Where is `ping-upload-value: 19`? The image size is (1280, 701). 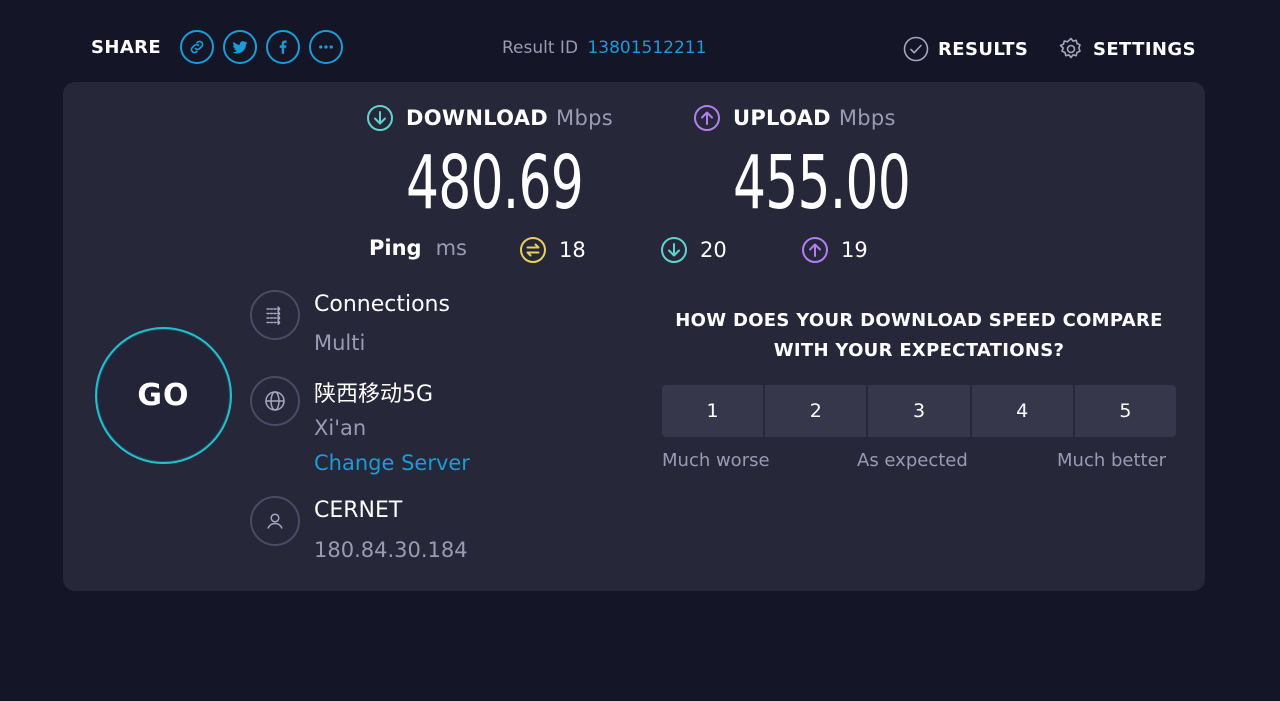
ping-upload-value: 19 is located at coordinates (854, 250).